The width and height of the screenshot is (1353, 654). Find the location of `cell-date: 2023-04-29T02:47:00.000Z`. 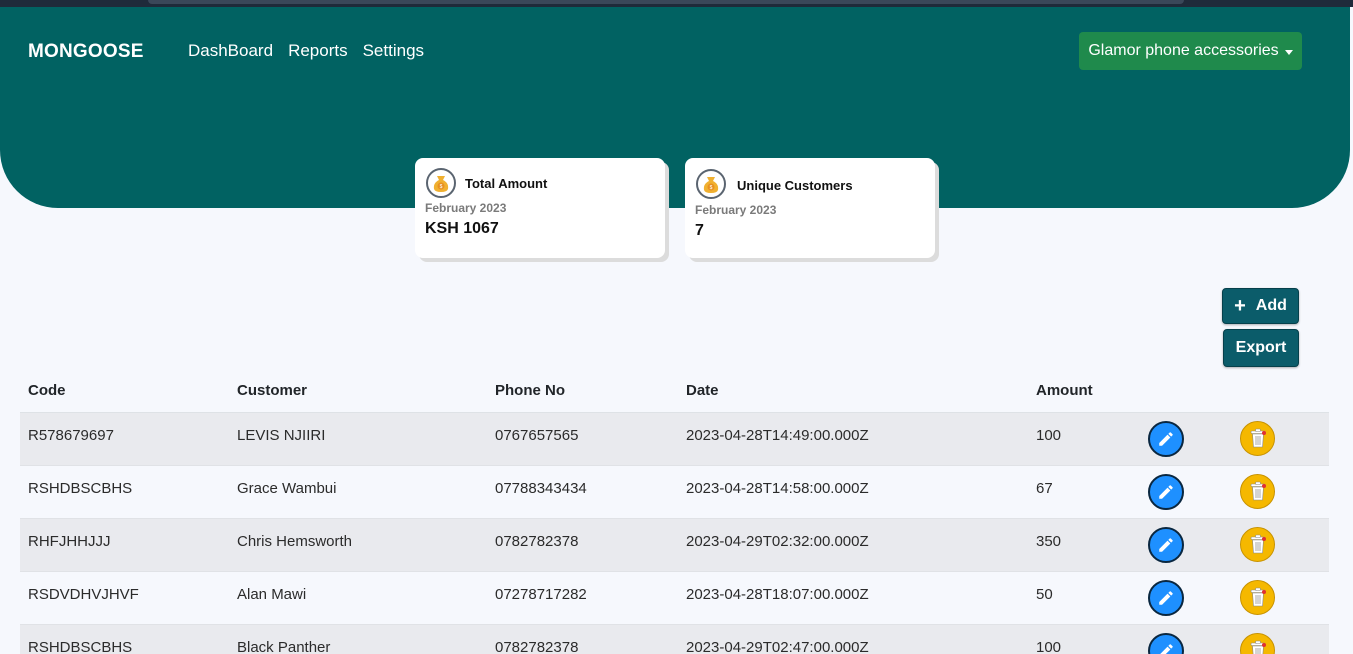

cell-date: 2023-04-29T02:47:00.000Z is located at coordinates (853, 639).